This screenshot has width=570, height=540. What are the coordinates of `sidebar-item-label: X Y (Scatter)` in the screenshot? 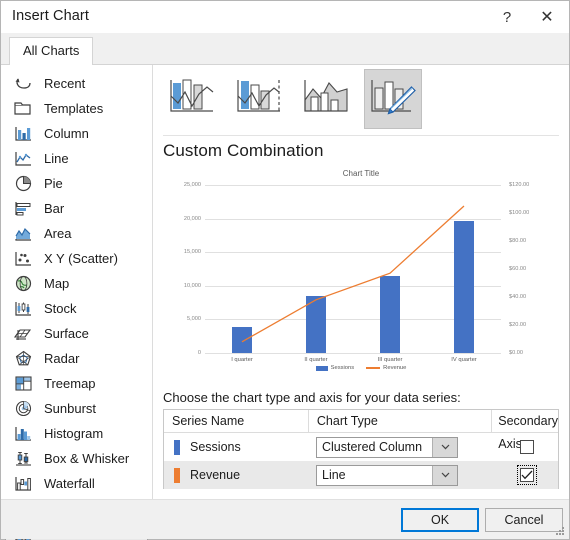 It's located at (81, 258).